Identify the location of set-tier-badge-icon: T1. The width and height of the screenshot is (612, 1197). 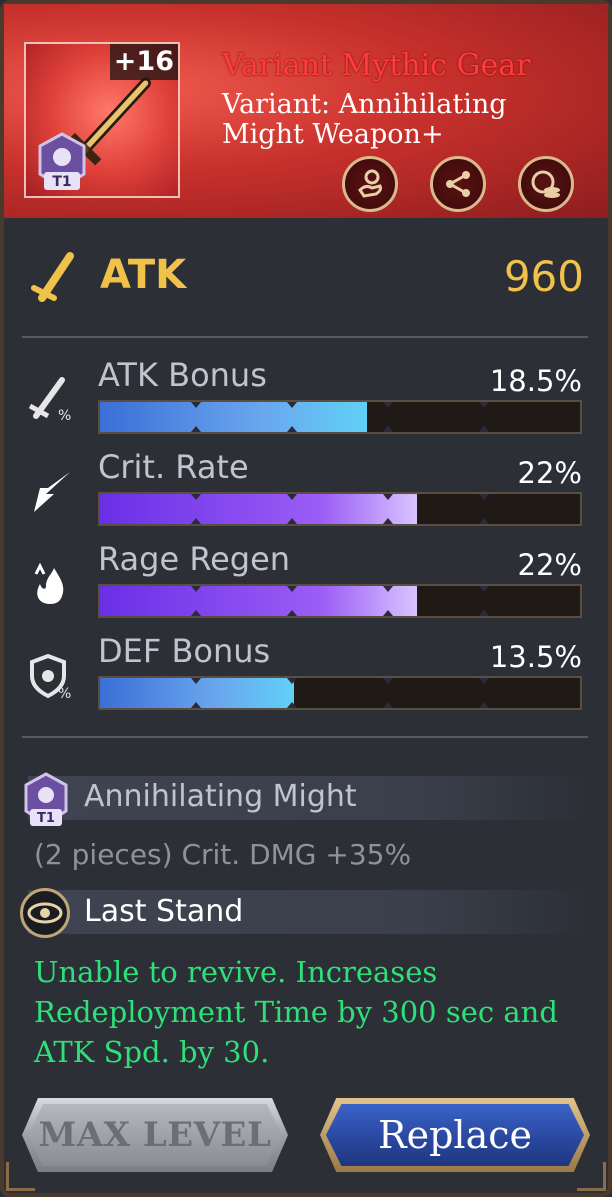
(46, 799).